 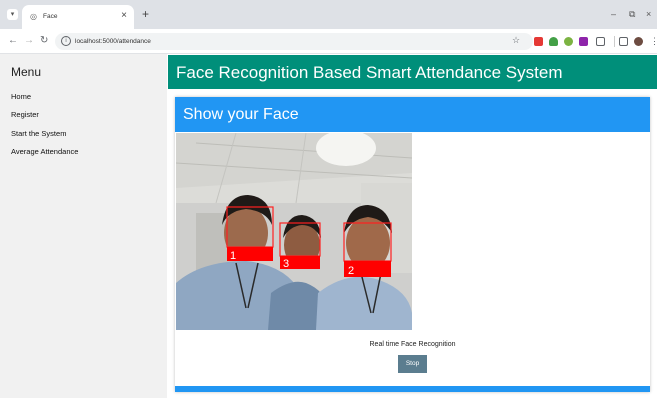 What do you see at coordinates (412, 114) in the screenshot?
I see `card-header: Show your Face` at bounding box center [412, 114].